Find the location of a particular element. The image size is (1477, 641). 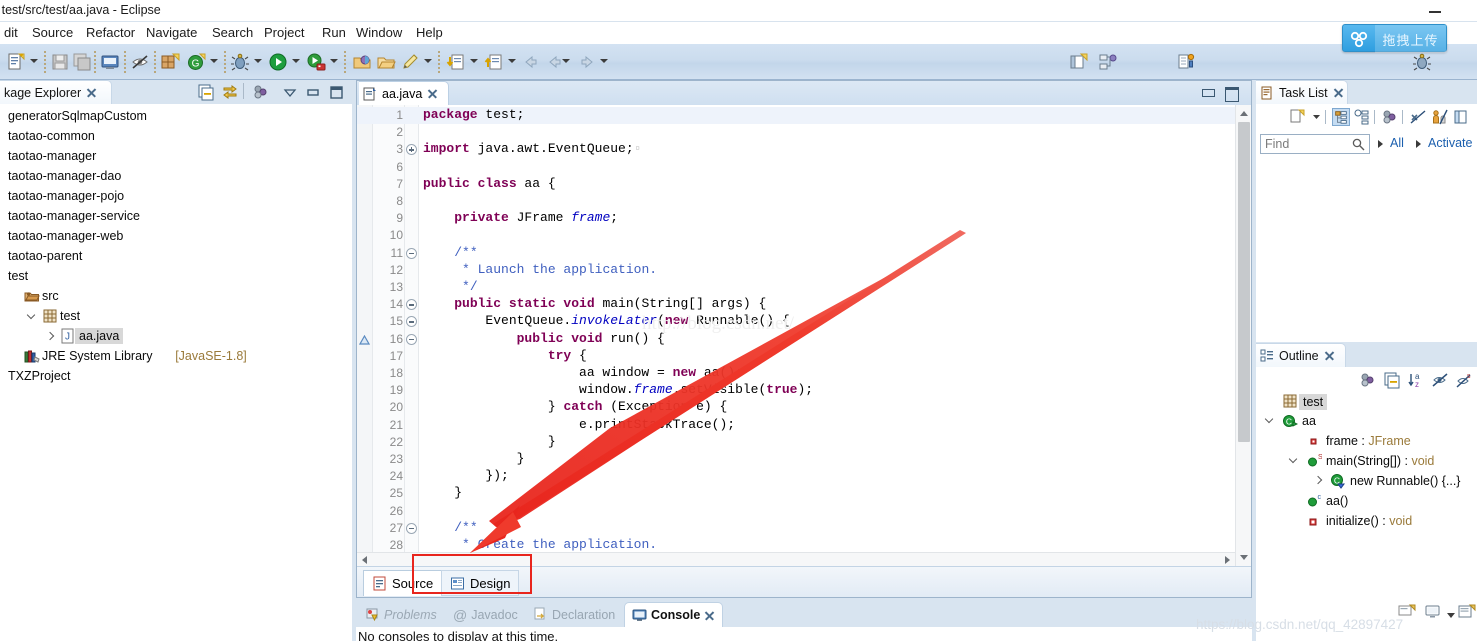

outline-item: Caa is located at coordinates (1366, 421).